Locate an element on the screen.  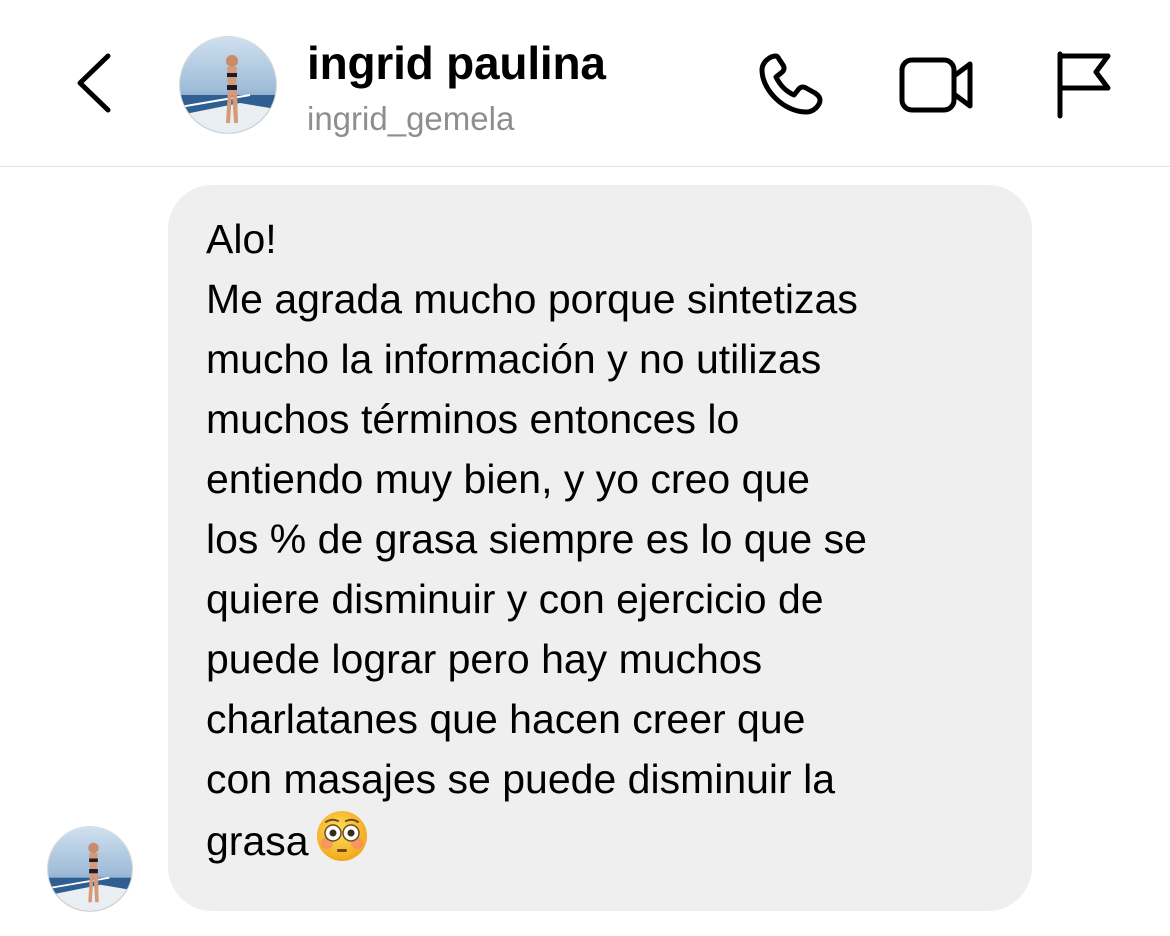
sender-avatar is located at coordinates (90, 869).